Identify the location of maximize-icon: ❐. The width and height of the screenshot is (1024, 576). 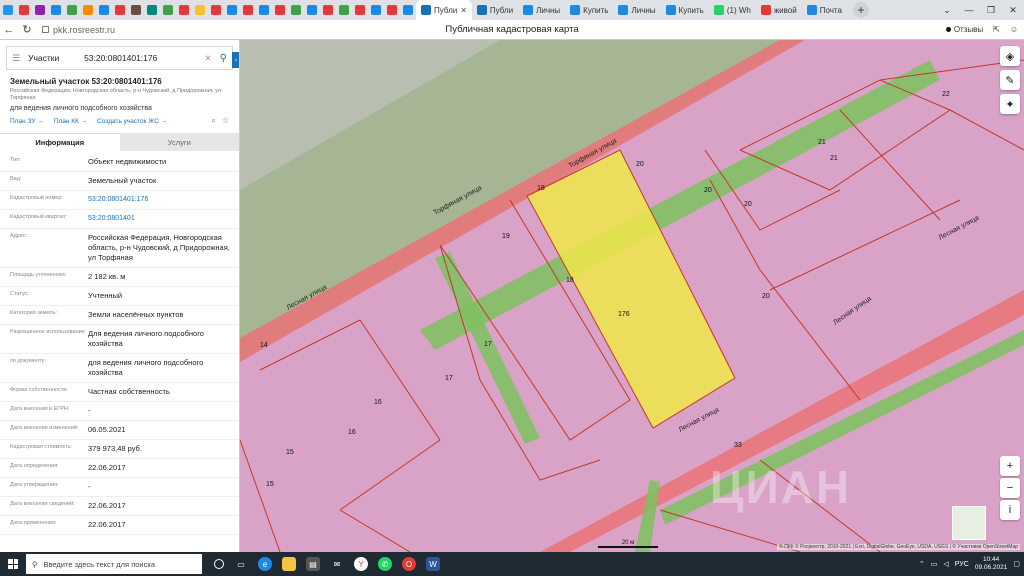
(991, 10).